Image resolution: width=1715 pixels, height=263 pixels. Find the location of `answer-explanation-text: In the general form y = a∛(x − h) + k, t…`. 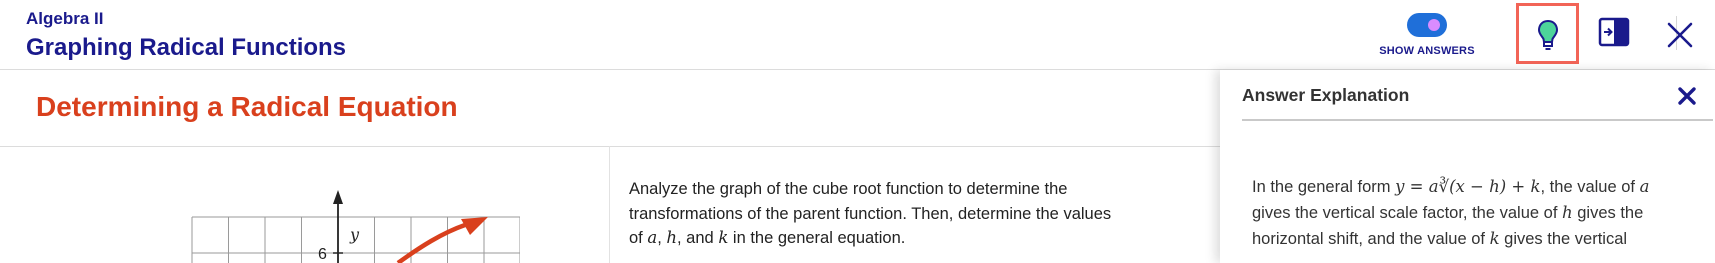

answer-explanation-text: In the general form y = a∛(x − h) + k, t… is located at coordinates (1472, 213).